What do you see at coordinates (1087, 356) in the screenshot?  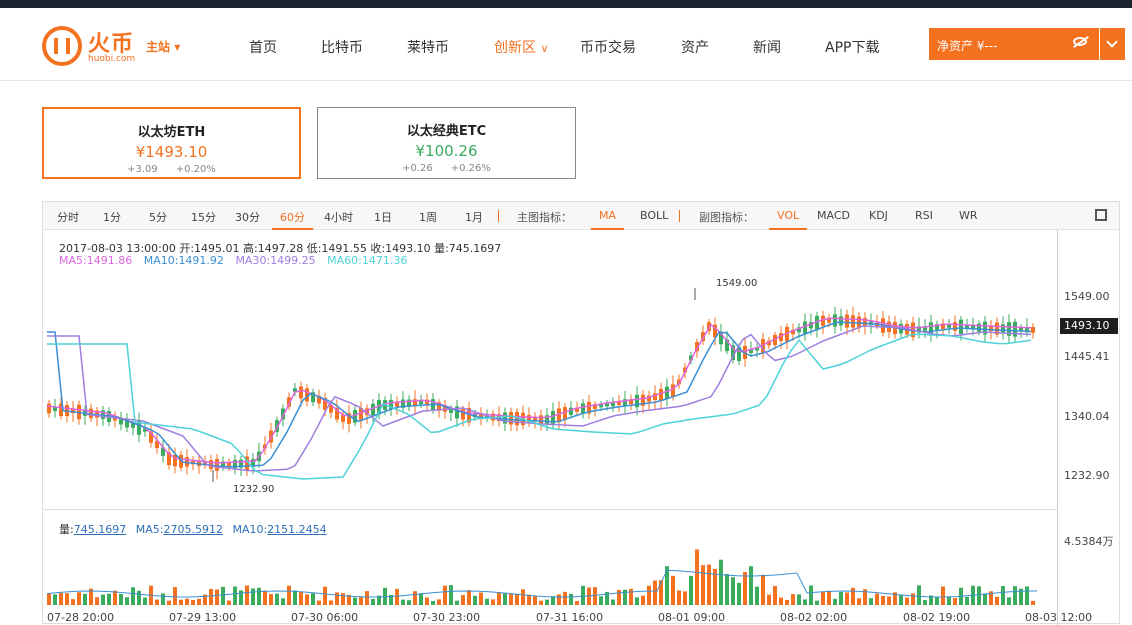 I see `y-tick-label: 1445.41` at bounding box center [1087, 356].